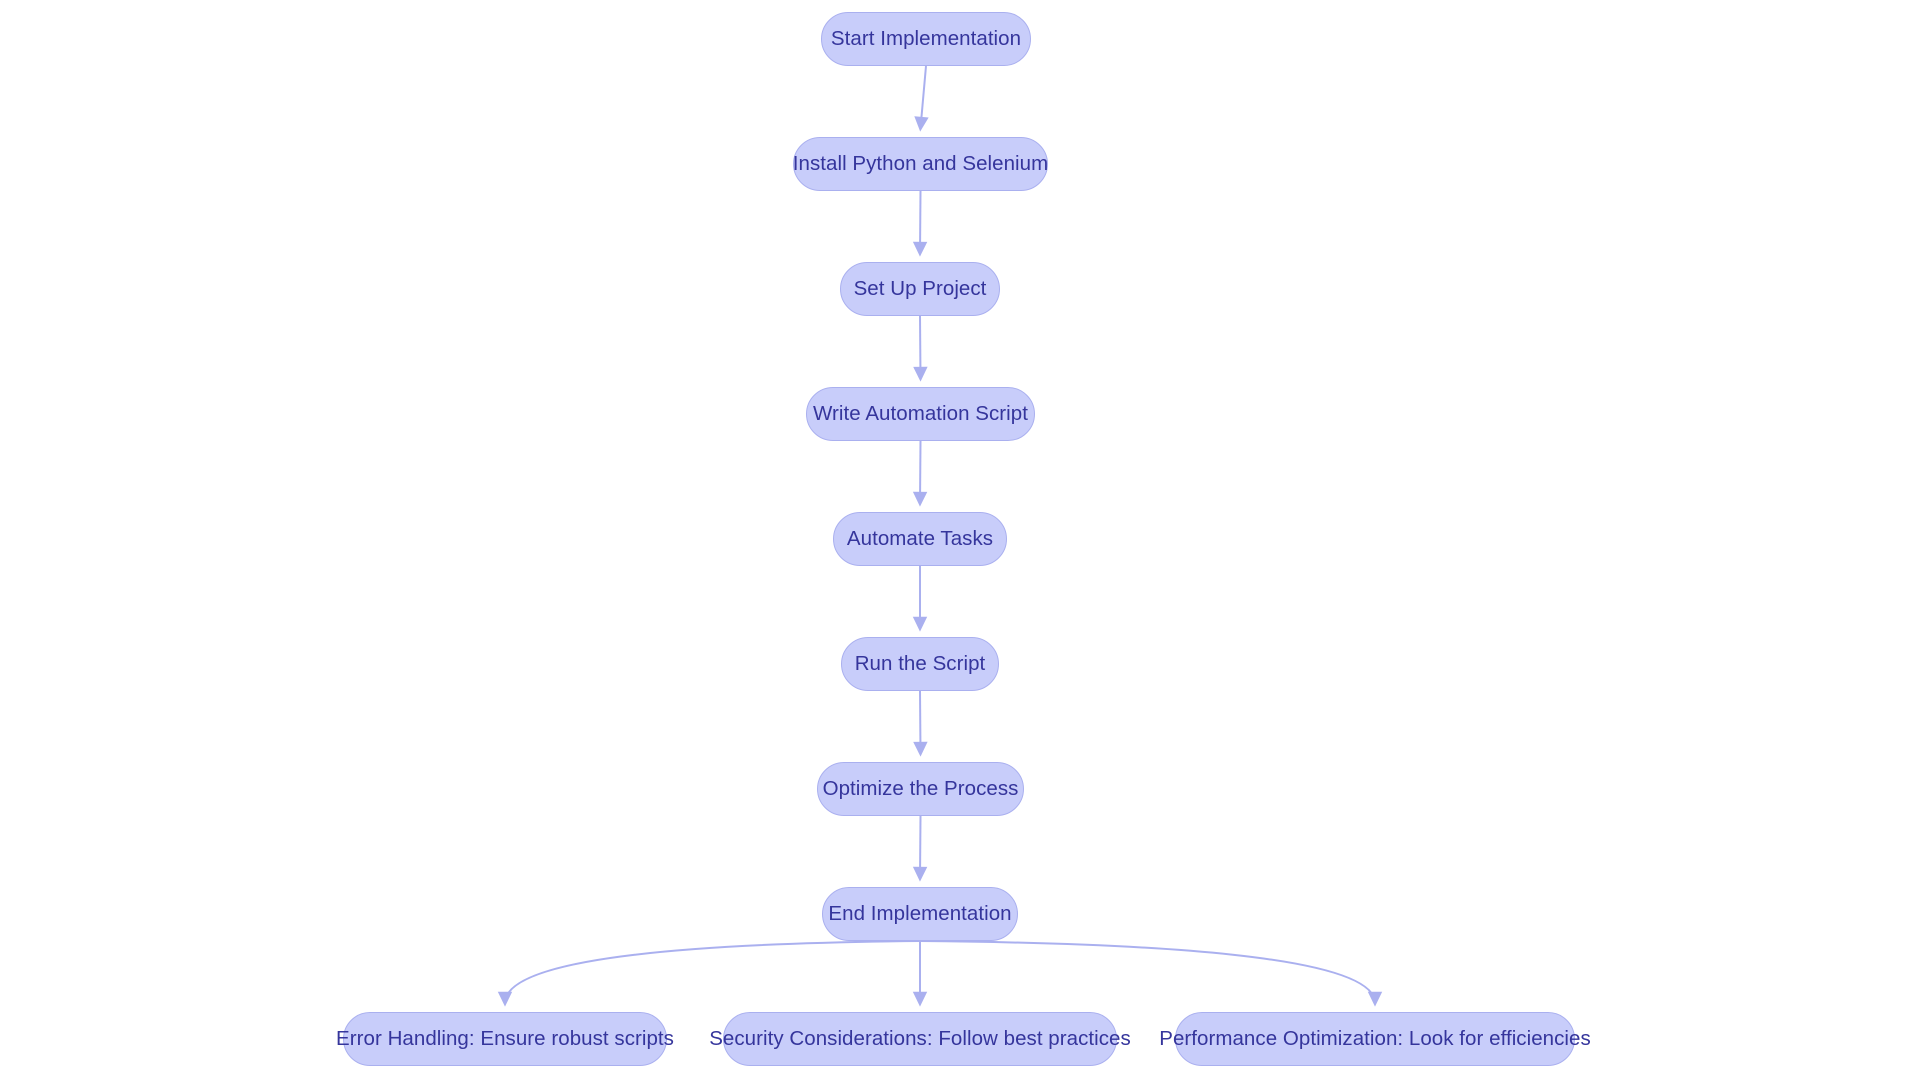  Describe the element at coordinates (920, 473) in the screenshot. I see `edge-write-to-automate` at that location.